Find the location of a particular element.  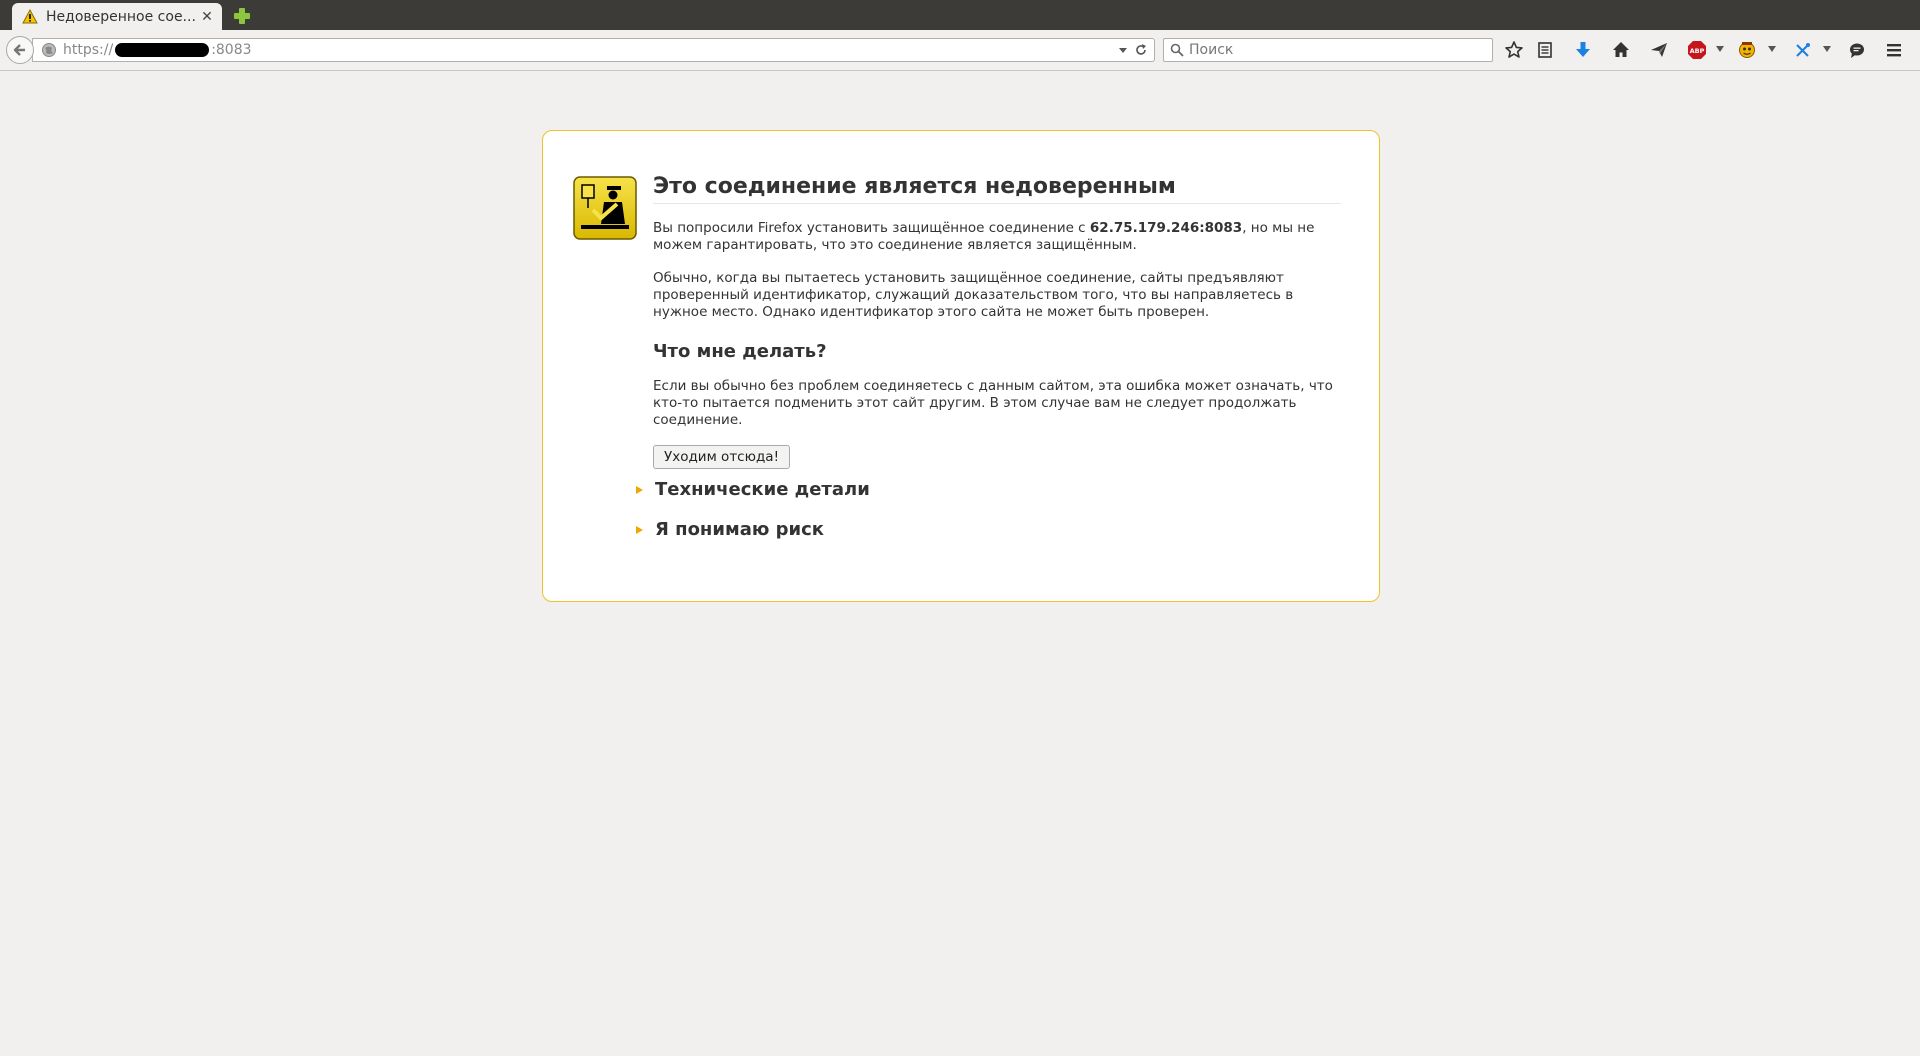

technical-details-label: Технические детали is located at coordinates (762, 489).